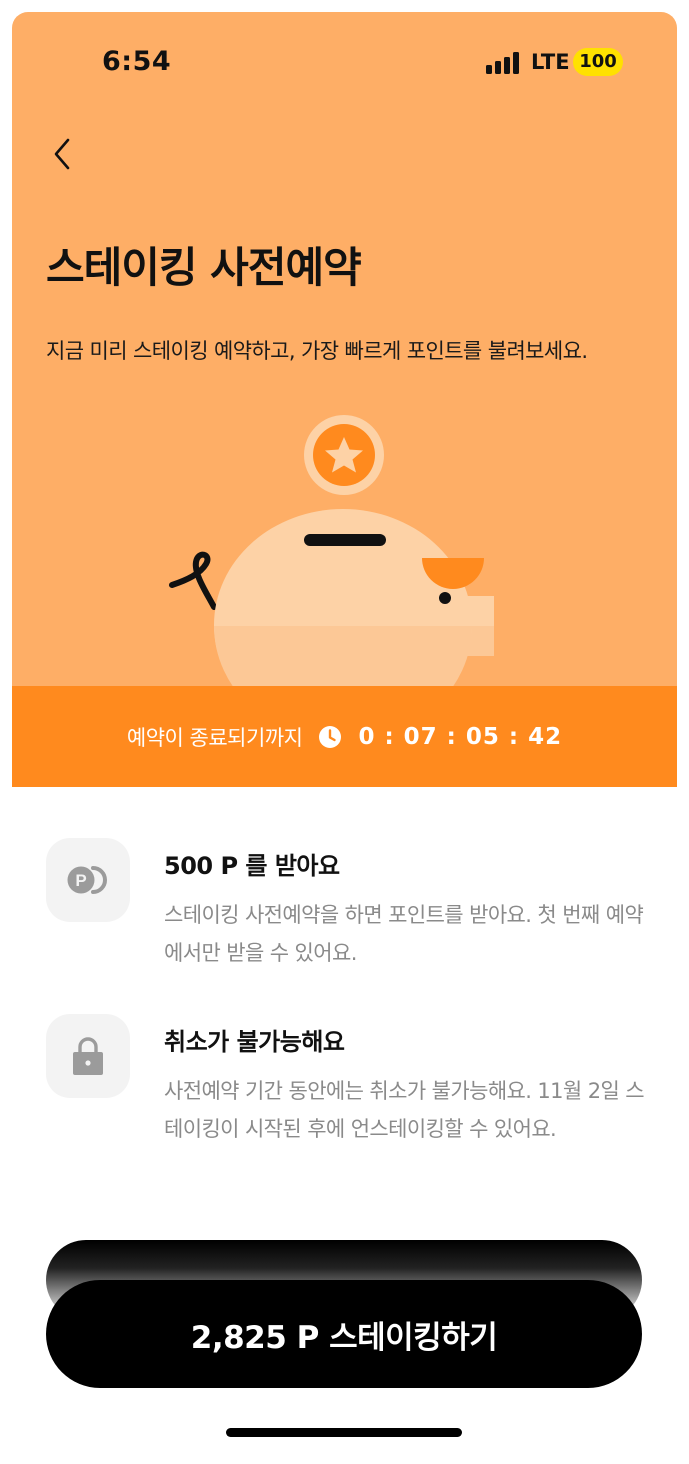 This screenshot has width=689, height=1464. I want to click on info-icon-box: P, so click(88, 880).